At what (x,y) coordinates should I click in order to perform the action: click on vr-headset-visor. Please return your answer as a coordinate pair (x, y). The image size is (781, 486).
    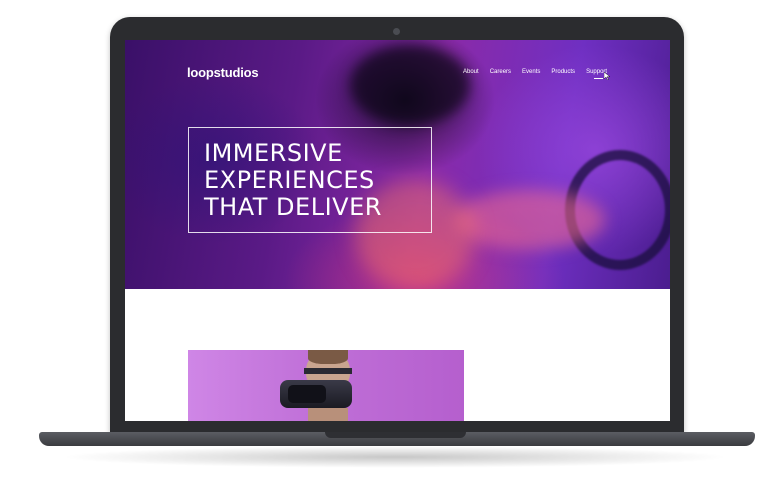
    Looking at the image, I should click on (307, 394).